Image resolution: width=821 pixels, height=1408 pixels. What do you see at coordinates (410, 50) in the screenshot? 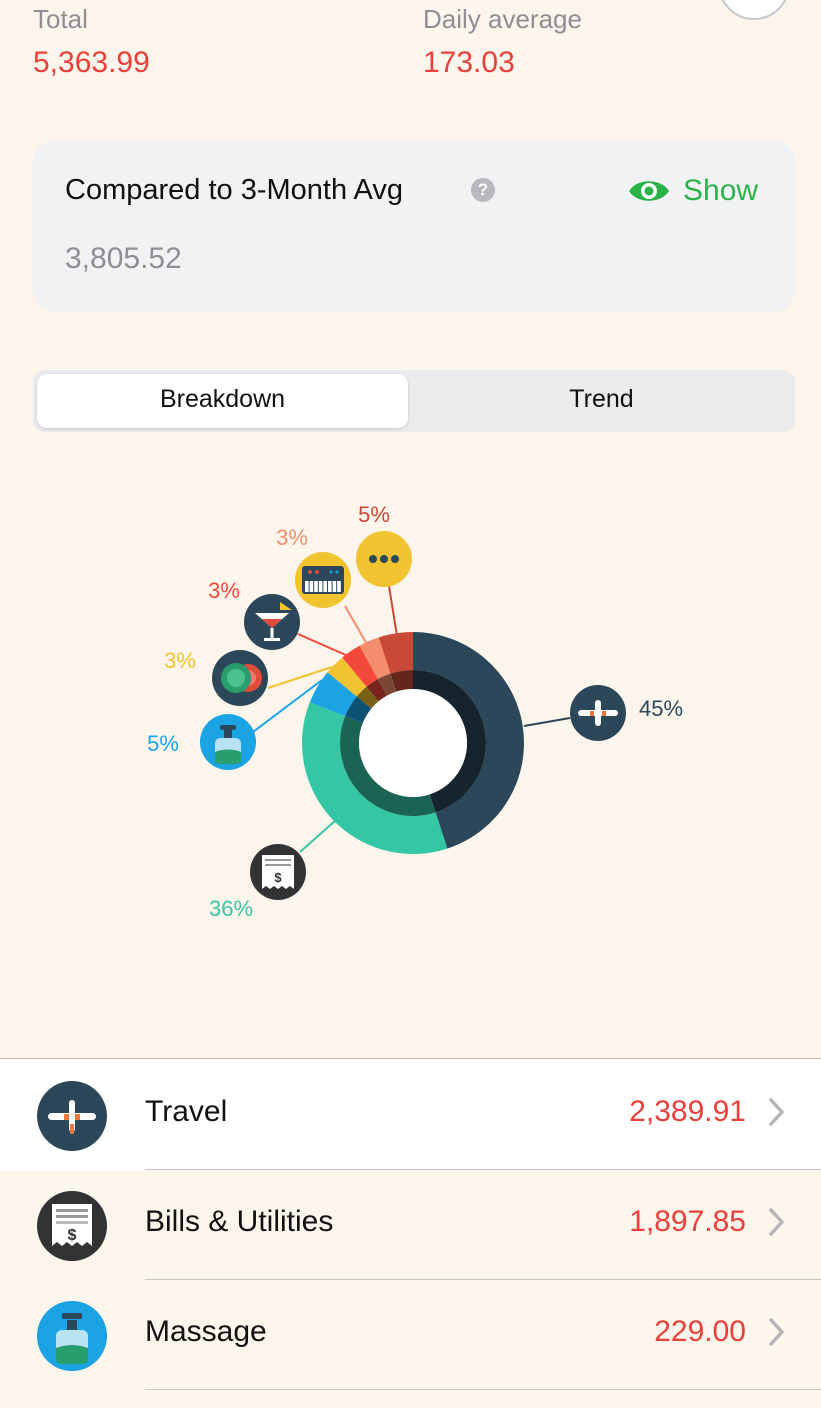
I see `summary-stats: Total 5,363.99 Daily average 173.03` at bounding box center [410, 50].